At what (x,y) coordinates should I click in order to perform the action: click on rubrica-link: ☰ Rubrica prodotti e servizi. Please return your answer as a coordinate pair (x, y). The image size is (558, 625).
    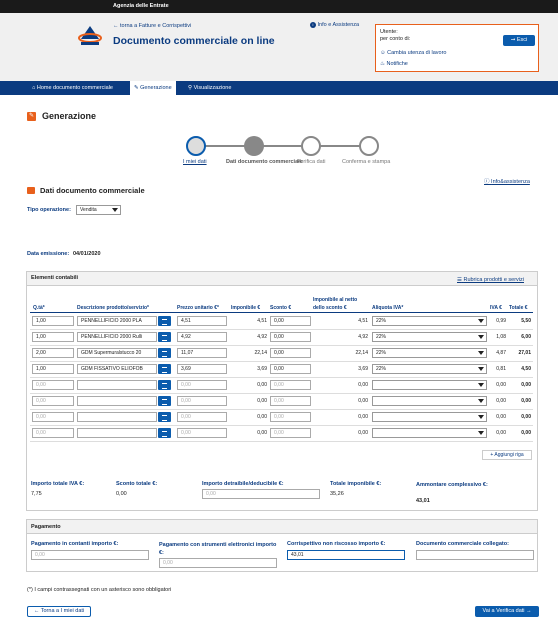
    Looking at the image, I should click on (490, 280).